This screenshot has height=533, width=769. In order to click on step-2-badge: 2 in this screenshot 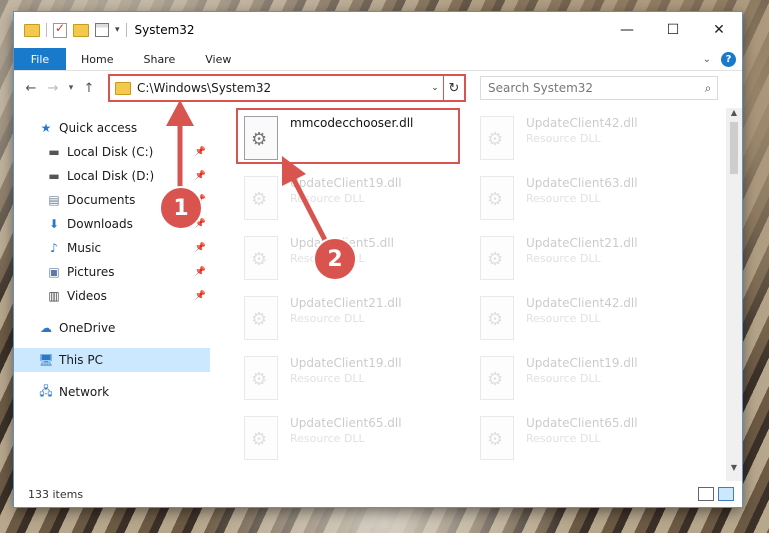, I will do `click(335, 259)`.